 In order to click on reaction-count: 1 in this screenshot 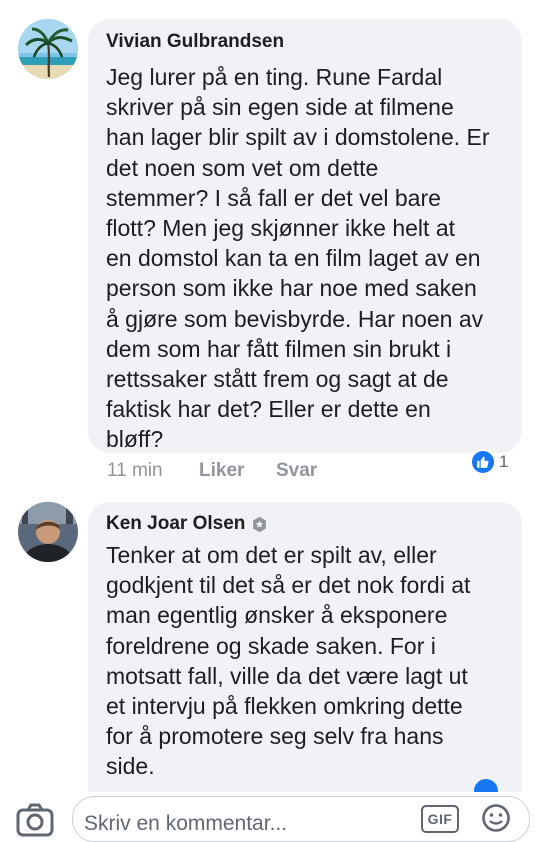, I will do `click(504, 461)`.